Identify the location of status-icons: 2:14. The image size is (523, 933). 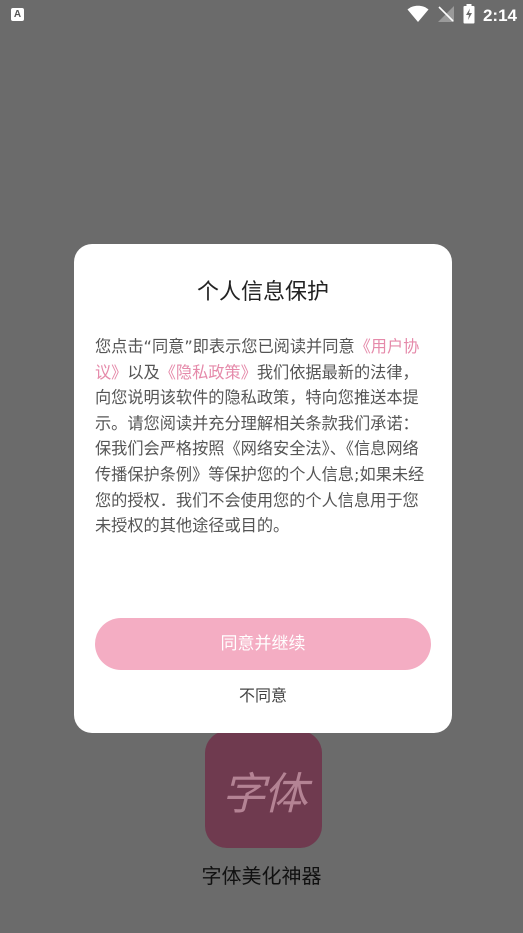
(462, 16).